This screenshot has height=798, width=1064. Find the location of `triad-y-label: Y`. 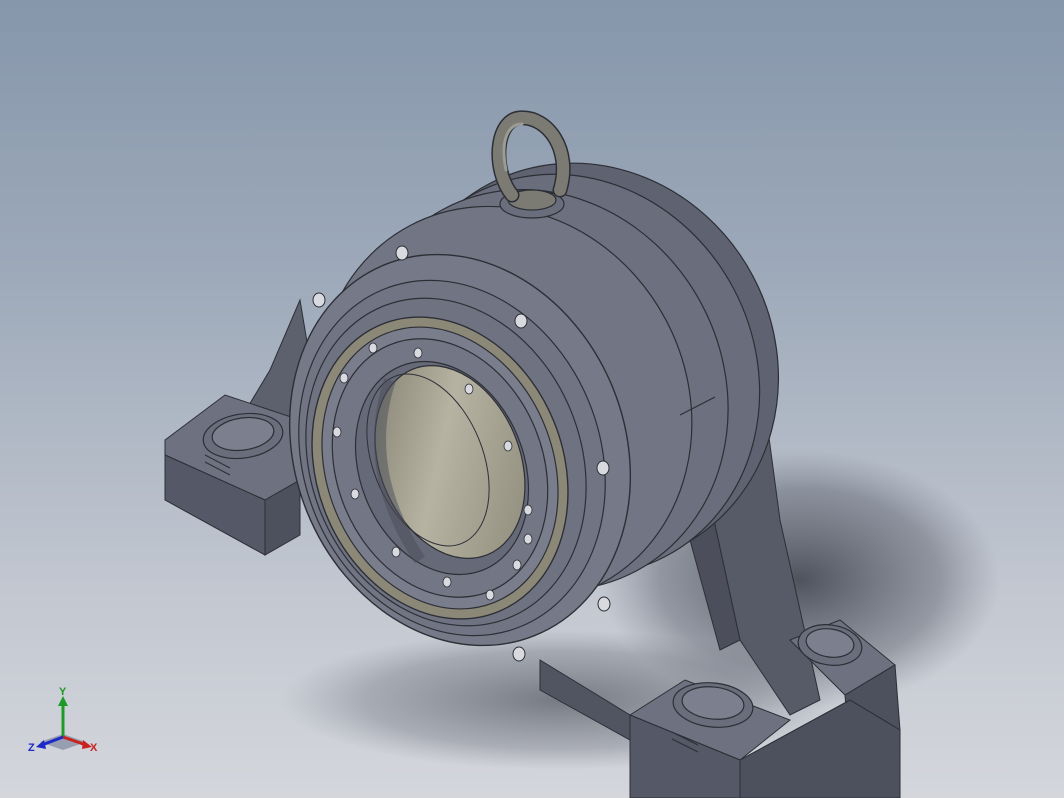

triad-y-label: Y is located at coordinates (63, 692).